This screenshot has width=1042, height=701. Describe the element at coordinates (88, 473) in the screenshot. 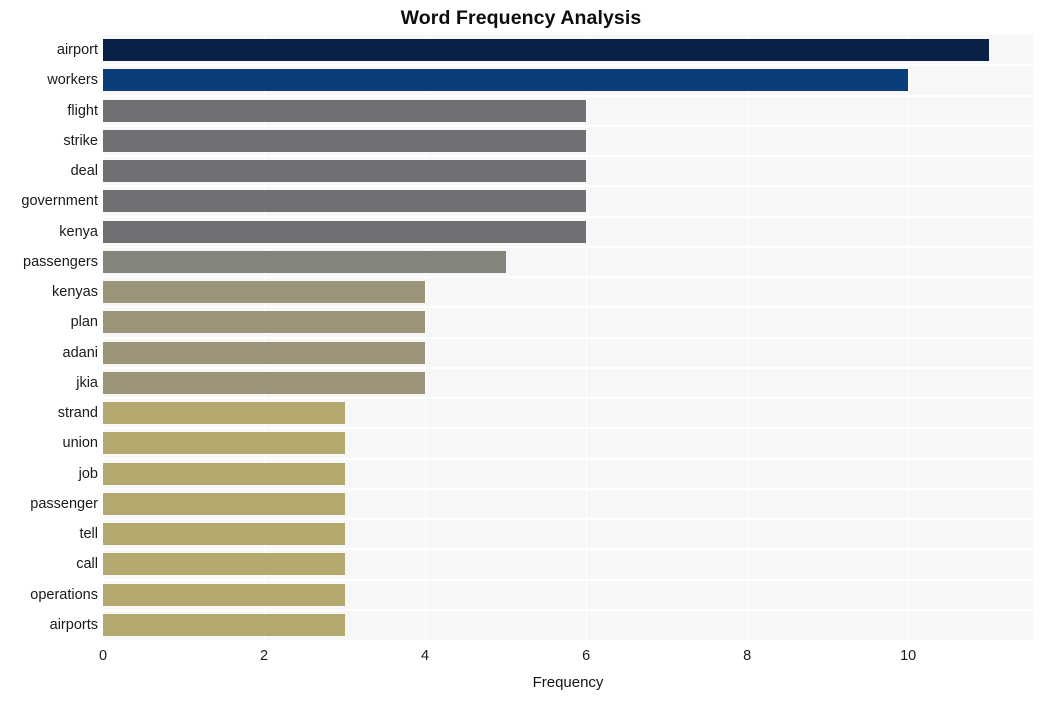

I see `y-tick-label: job` at that location.